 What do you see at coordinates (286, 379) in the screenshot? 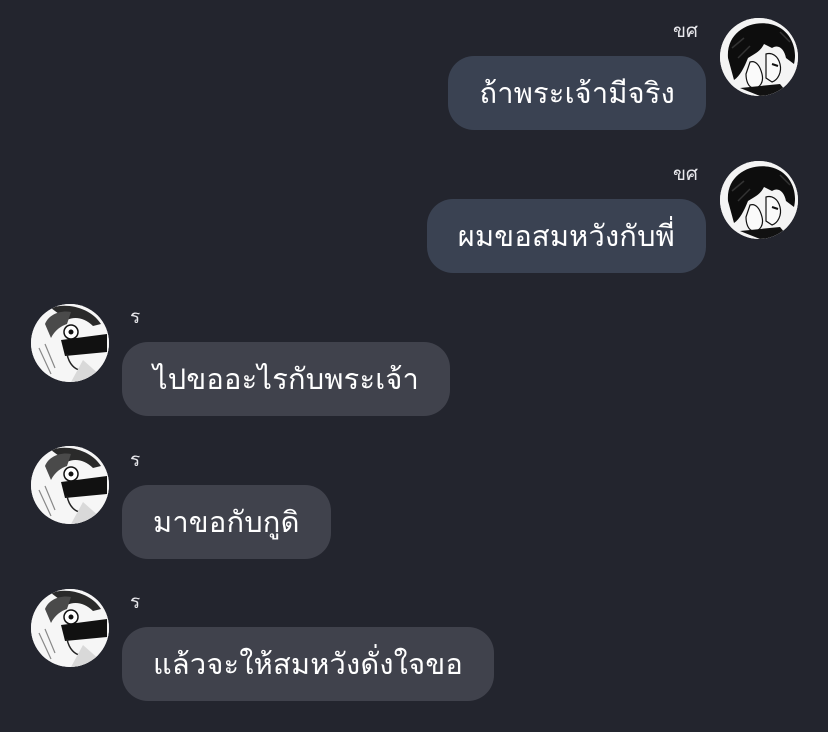
I see `message-bubble: ไปขออะไรกับพระเจ้า` at bounding box center [286, 379].